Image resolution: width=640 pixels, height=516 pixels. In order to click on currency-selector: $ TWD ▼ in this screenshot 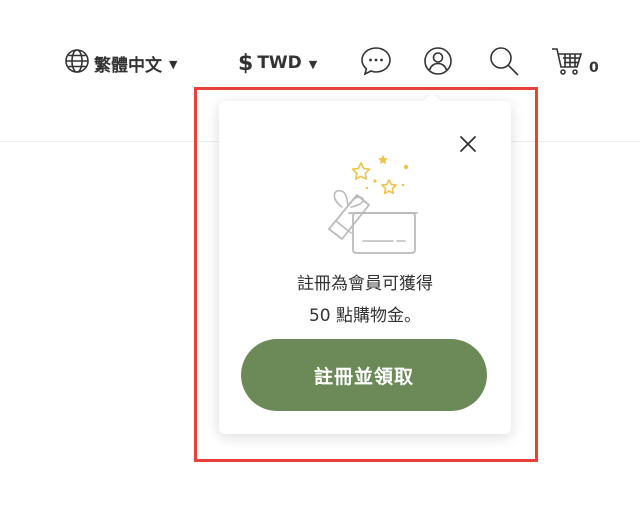, I will do `click(277, 63)`.